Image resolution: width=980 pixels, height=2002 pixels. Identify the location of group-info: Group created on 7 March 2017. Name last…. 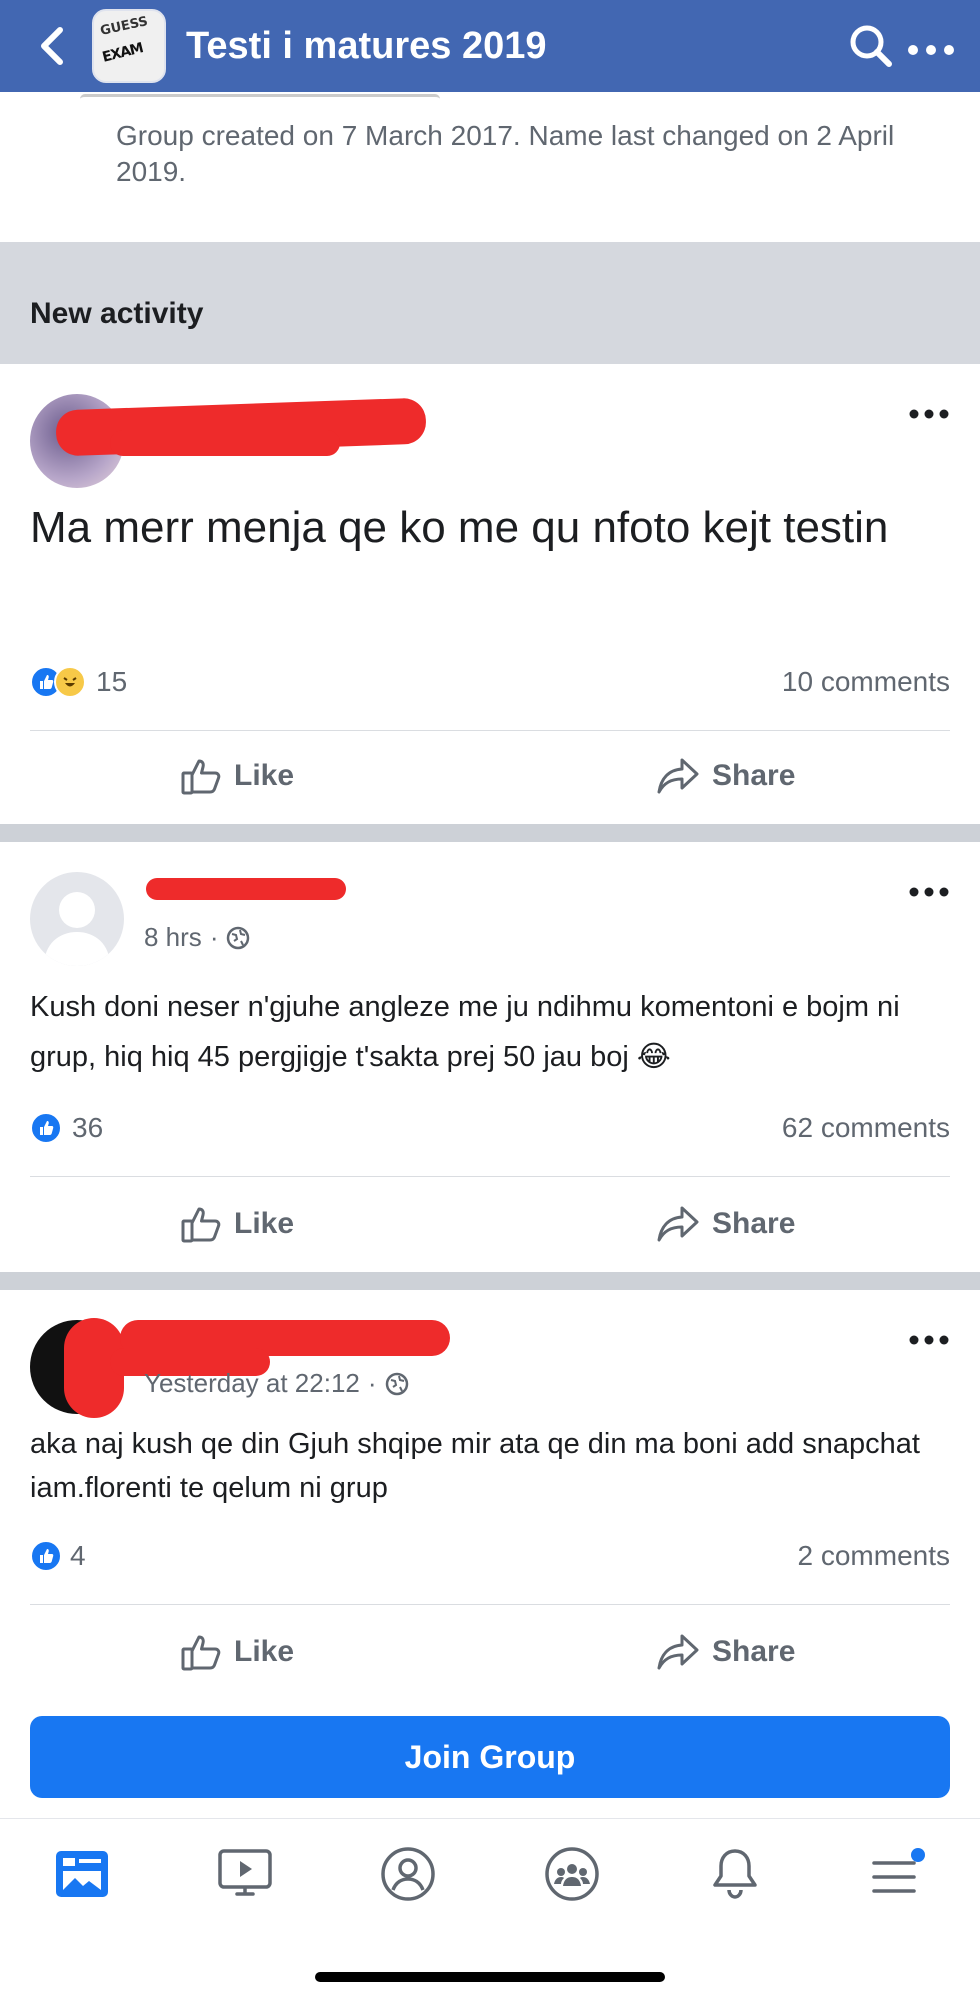
(490, 167).